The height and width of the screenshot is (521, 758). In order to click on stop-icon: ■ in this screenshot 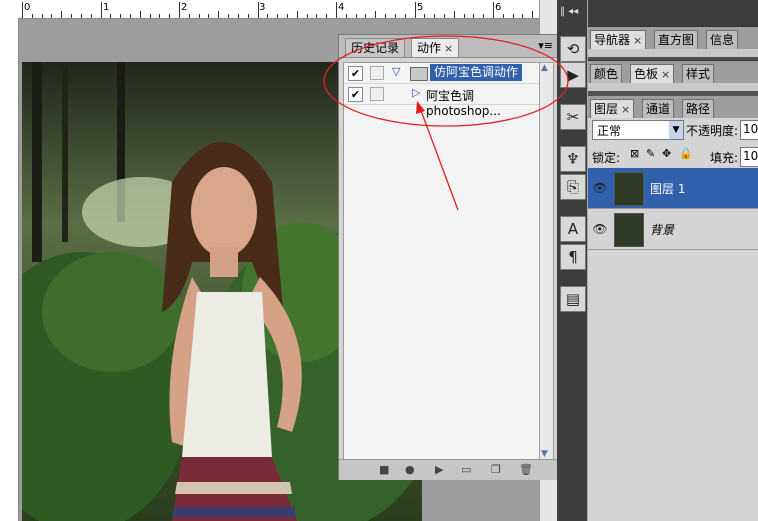, I will do `click(384, 469)`.